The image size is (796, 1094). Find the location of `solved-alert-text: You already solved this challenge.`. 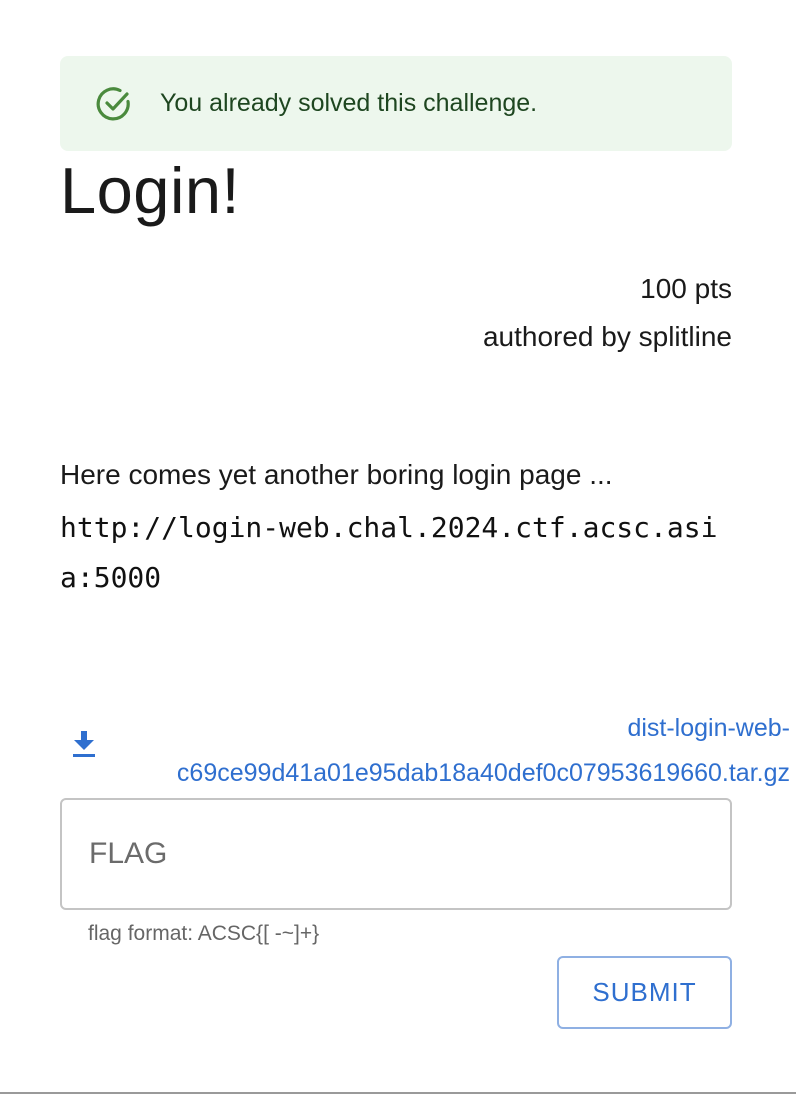

solved-alert-text: You already solved this challenge. is located at coordinates (349, 103).